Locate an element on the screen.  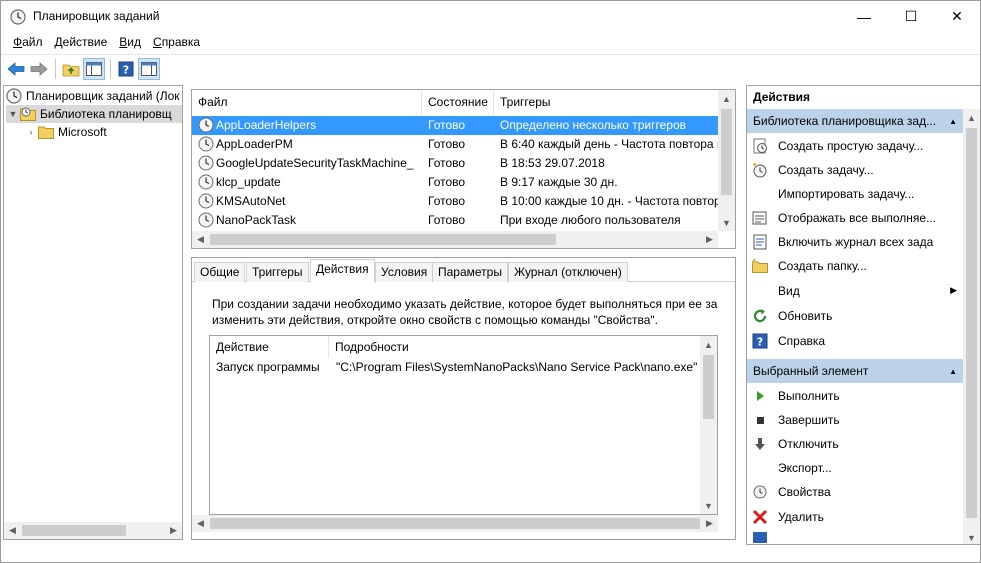
column-header-file: Файл is located at coordinates (307, 102).